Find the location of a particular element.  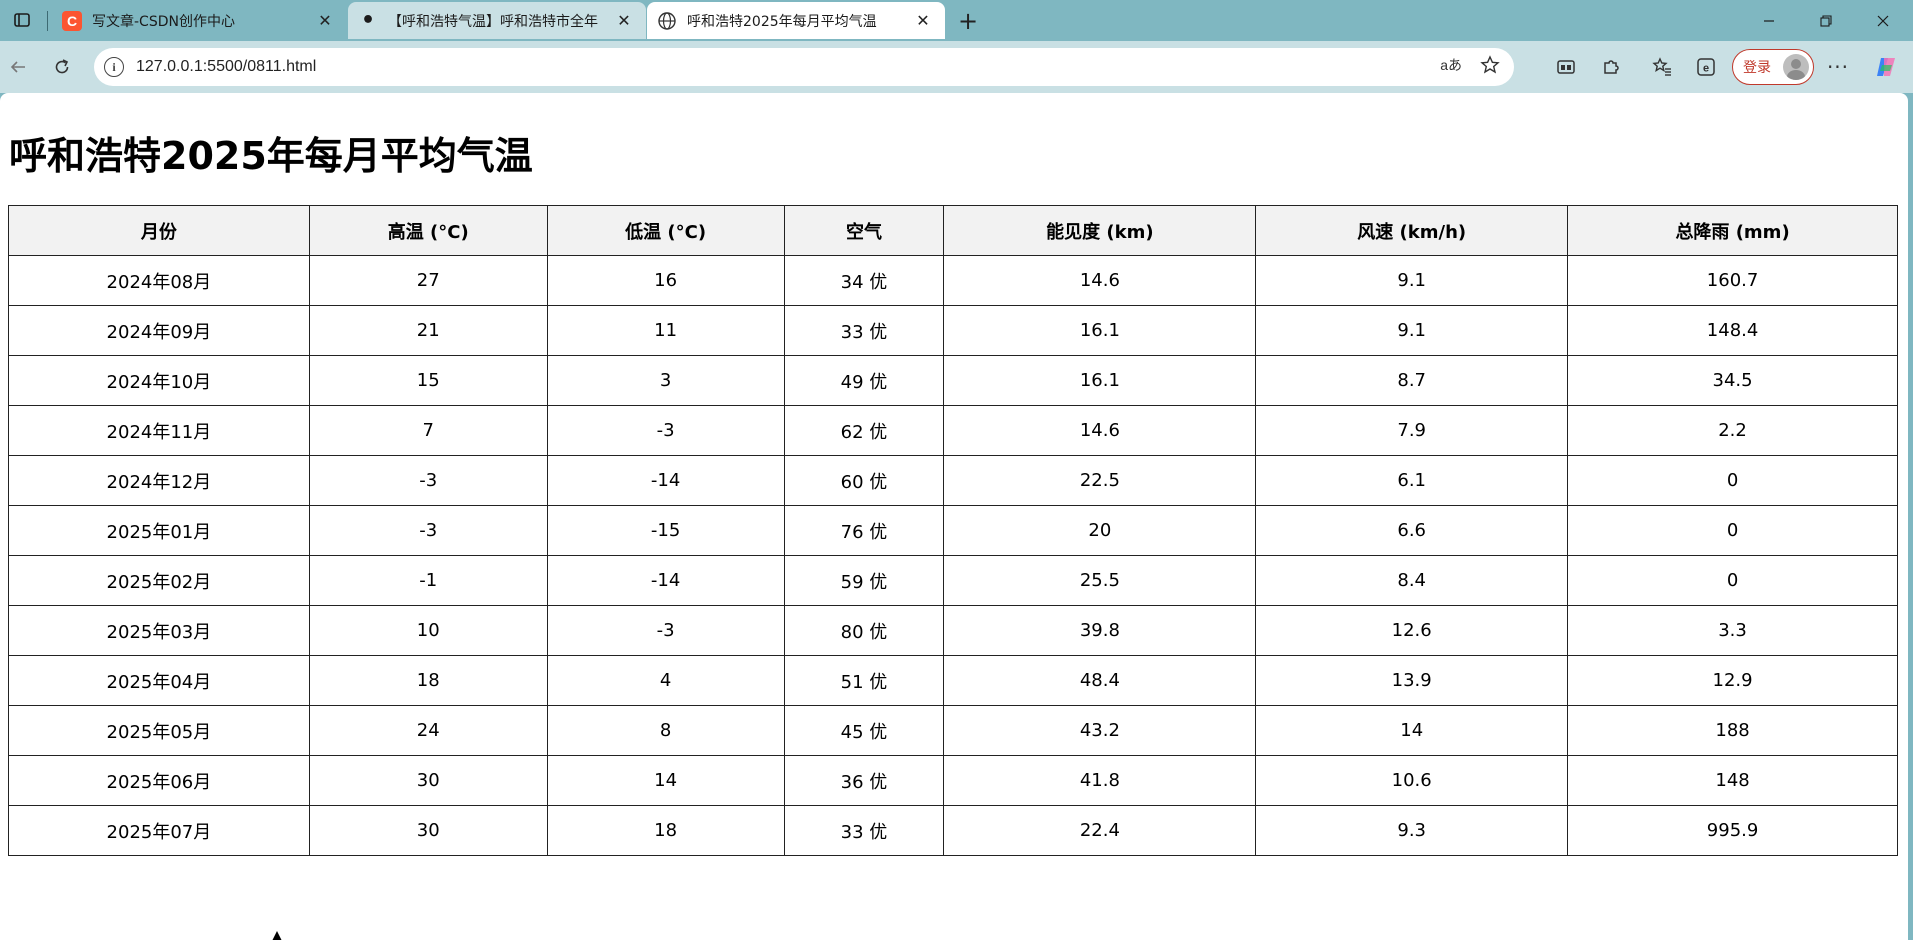

cell-visibility: 22.4 is located at coordinates (1100, 830).